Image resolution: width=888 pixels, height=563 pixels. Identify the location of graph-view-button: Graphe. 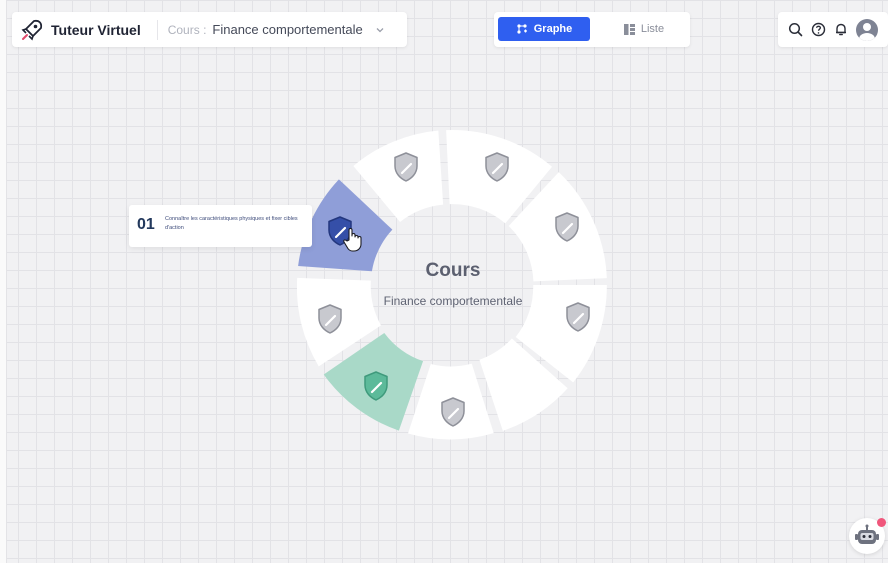
(544, 29).